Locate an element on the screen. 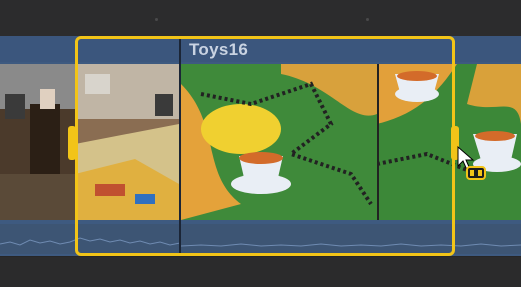 This screenshot has height=287, width=521. timeline-top-strip is located at coordinates (260, 18).